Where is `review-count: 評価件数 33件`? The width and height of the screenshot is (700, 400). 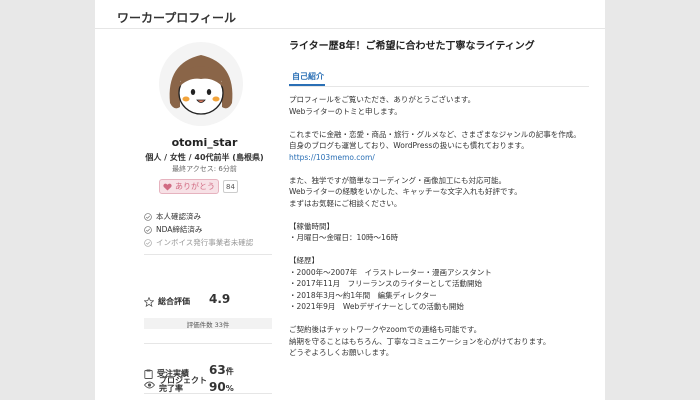 review-count: 評価件数 33件 is located at coordinates (208, 323).